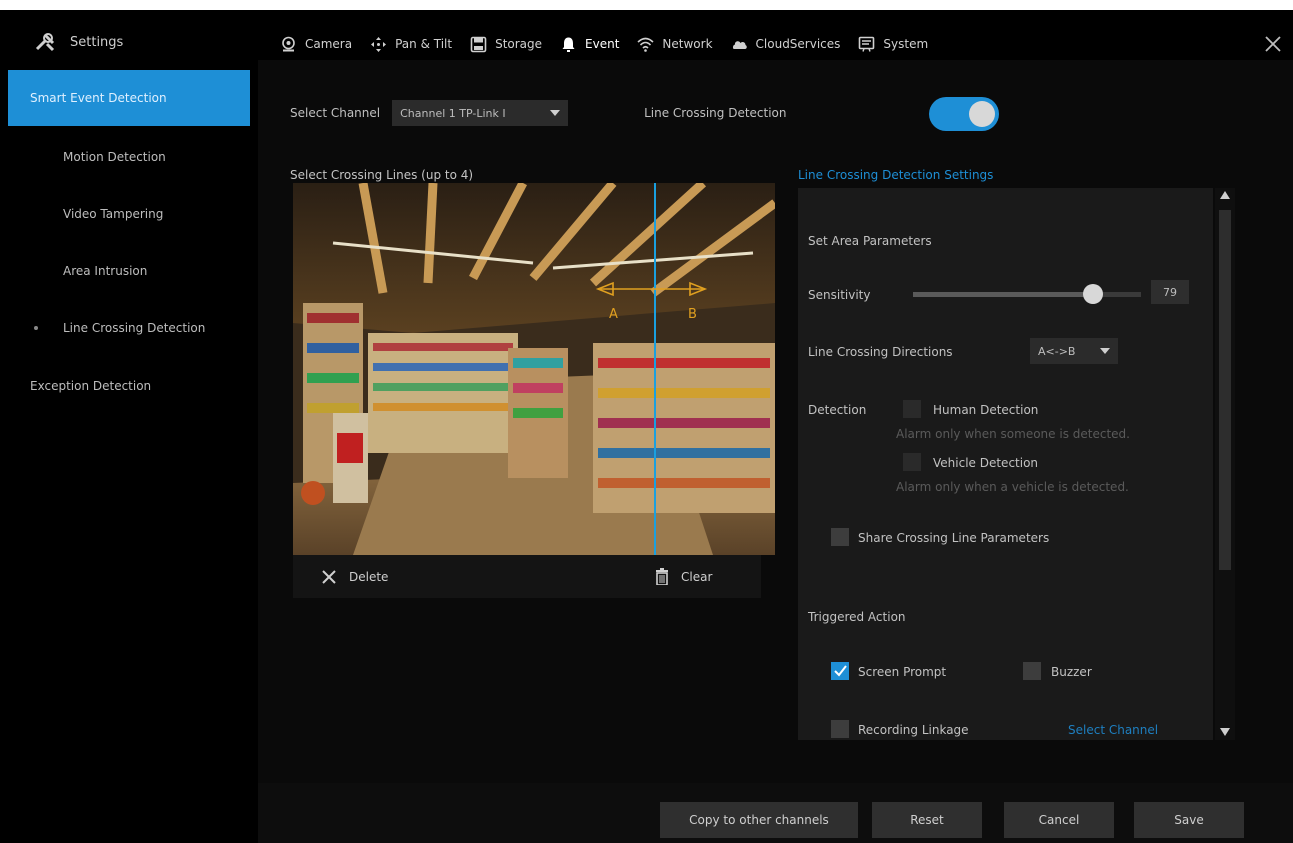  I want to click on share-params-checkbox, so click(840, 537).